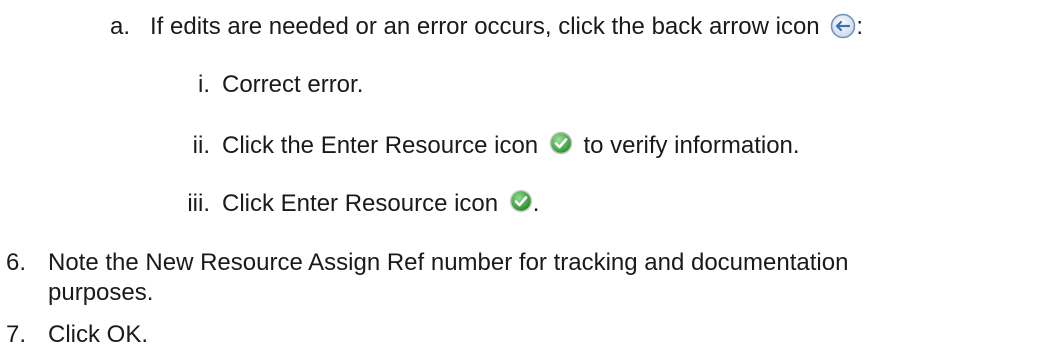 Image resolution: width=1037 pixels, height=357 pixels. What do you see at coordinates (201, 145) in the screenshot?
I see `list-marker: ii.` at bounding box center [201, 145].